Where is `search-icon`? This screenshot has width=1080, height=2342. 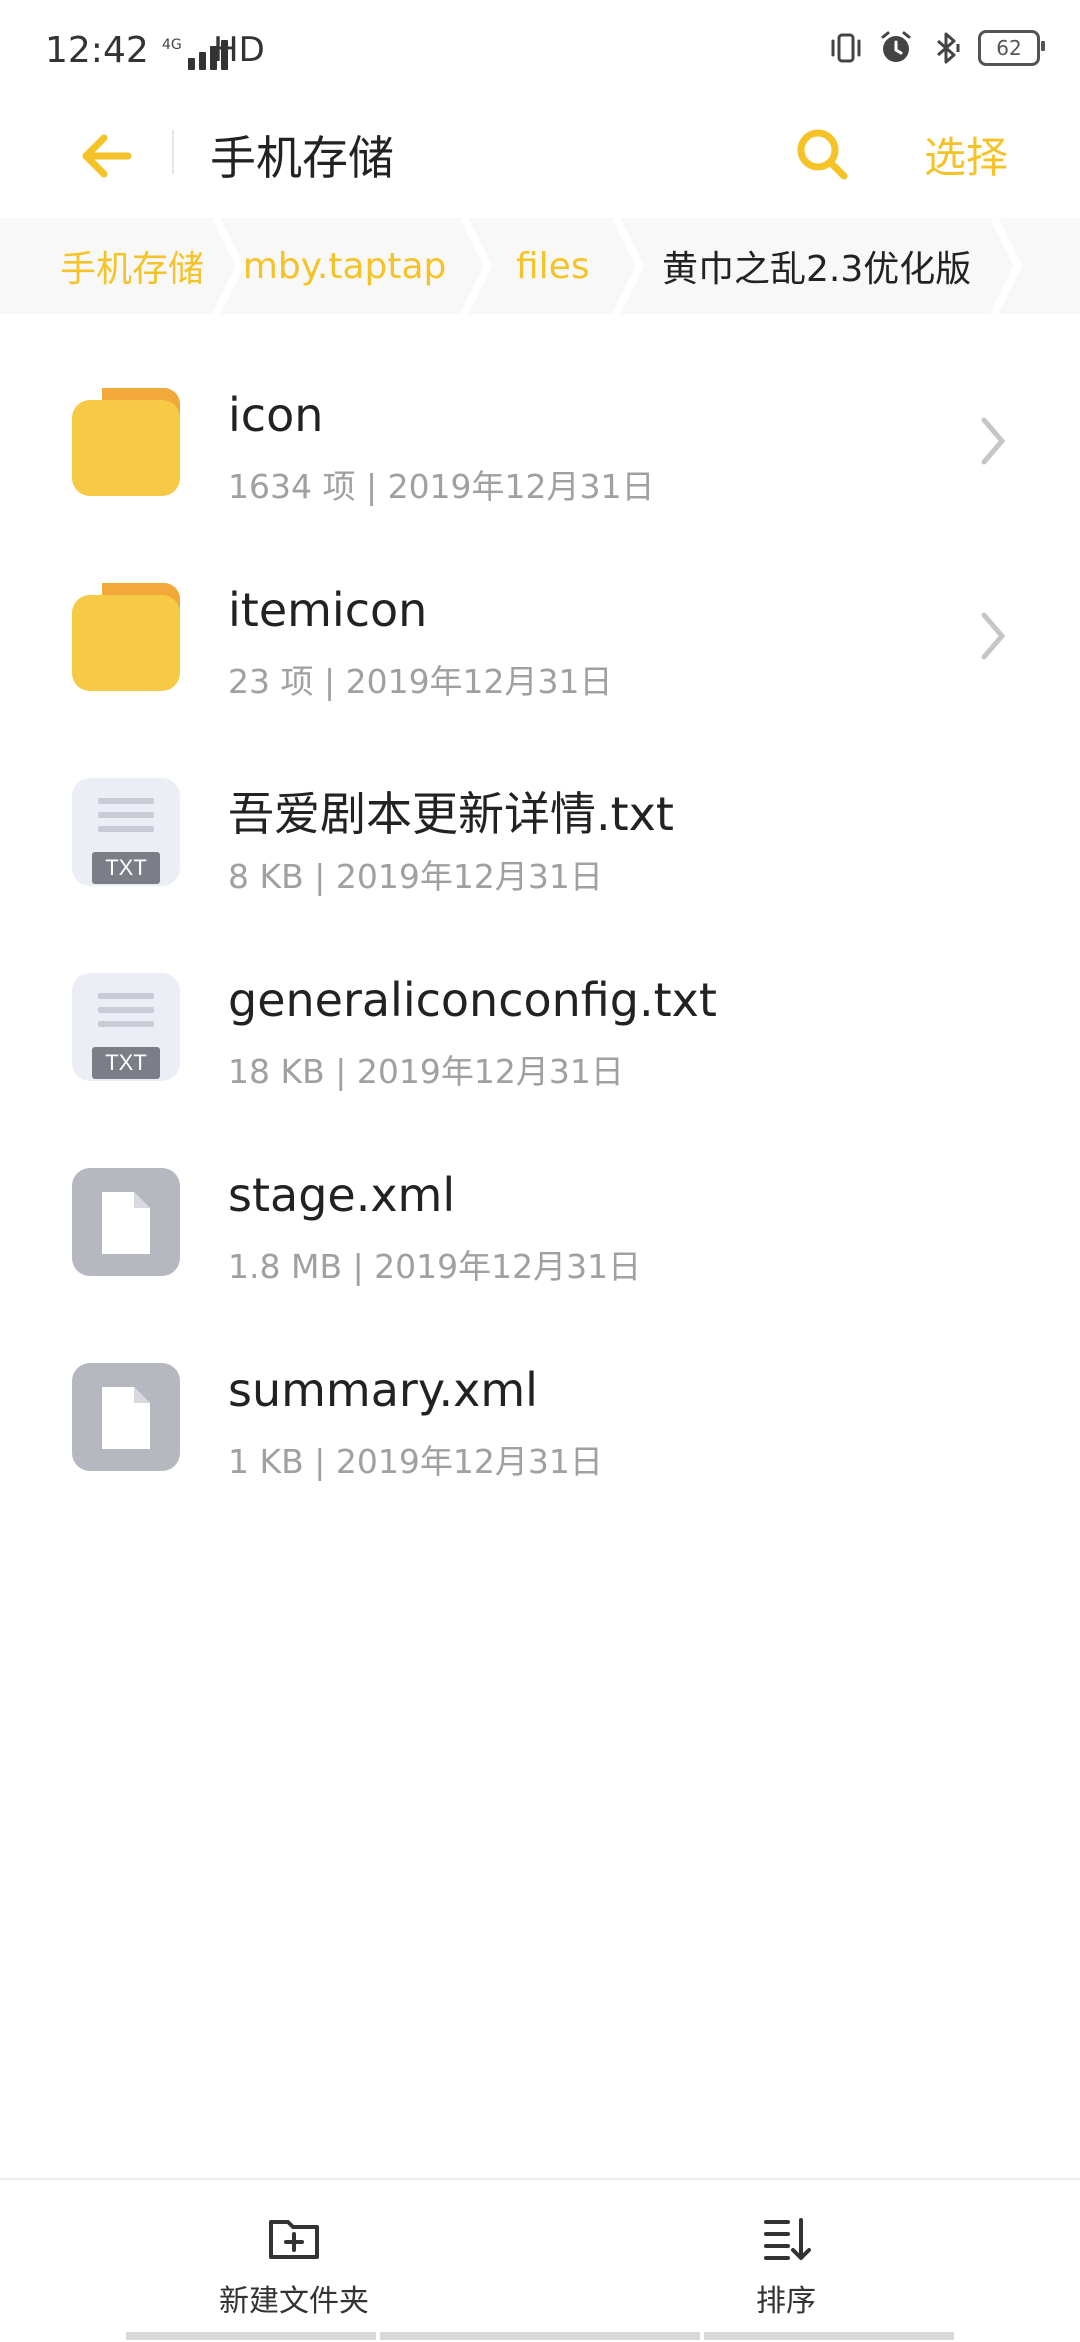 search-icon is located at coordinates (822, 154).